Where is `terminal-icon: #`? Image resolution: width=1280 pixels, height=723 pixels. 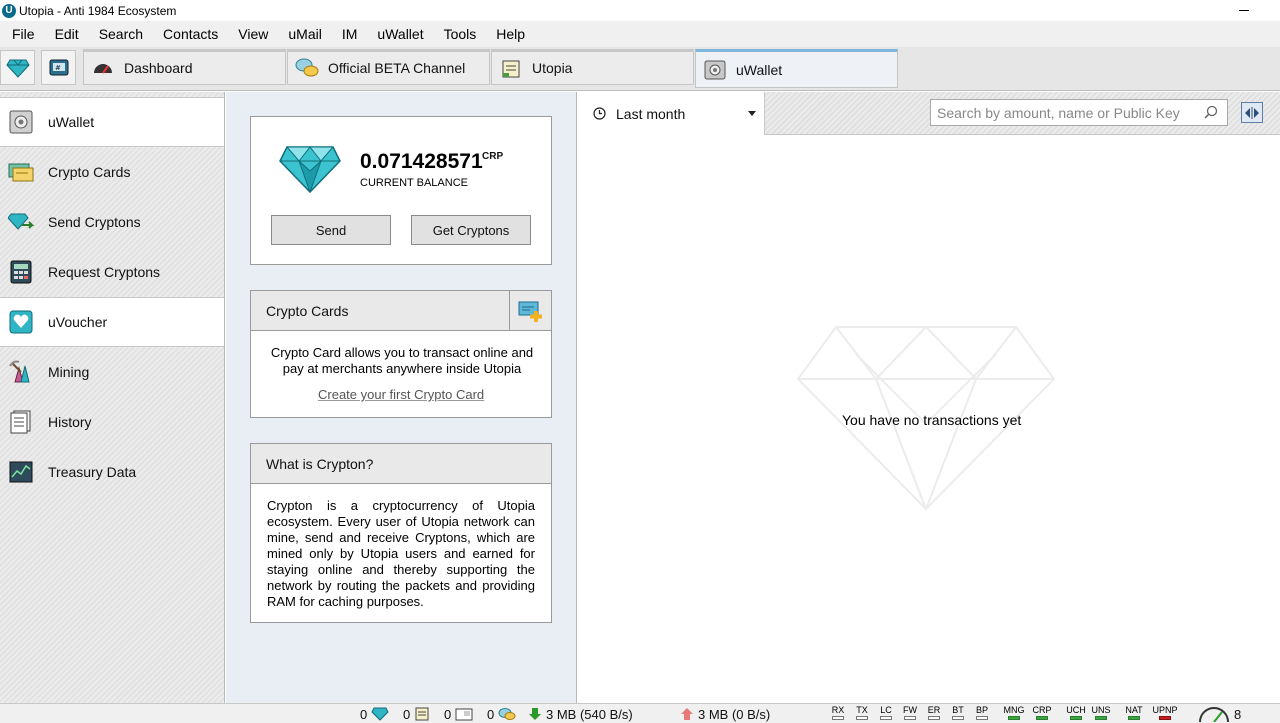 terminal-icon: # is located at coordinates (58, 67).